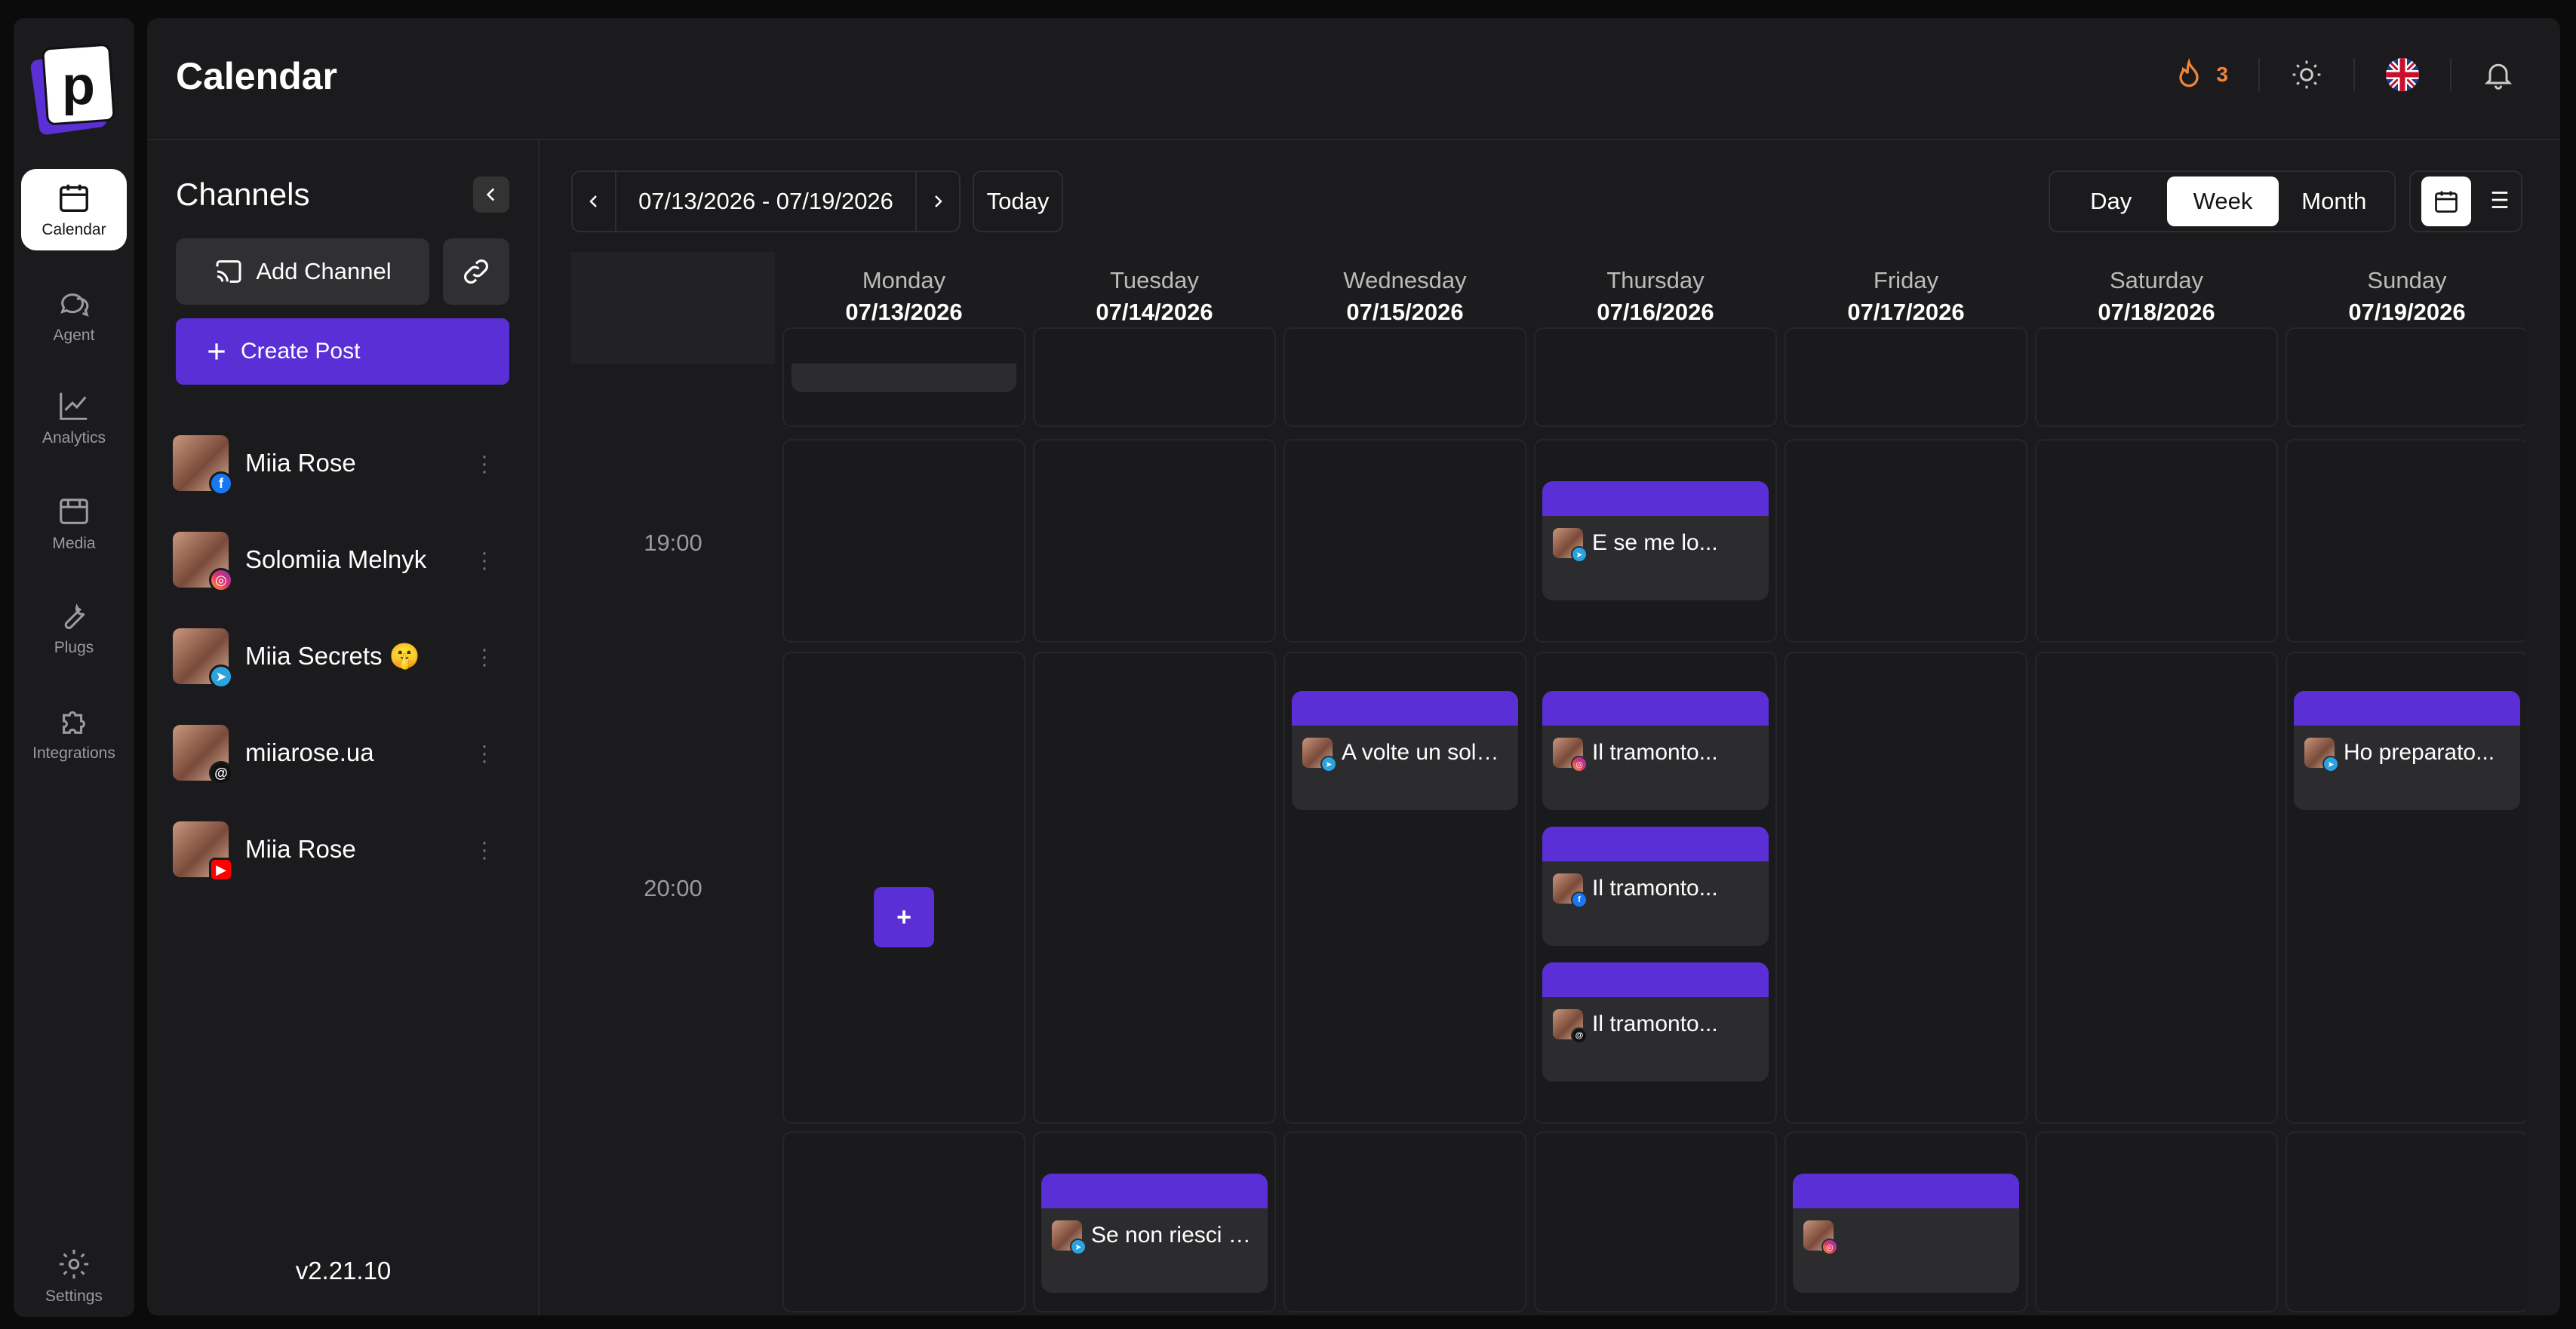  Describe the element at coordinates (74, 1276) in the screenshot. I see `nav-settings: Settings` at that location.